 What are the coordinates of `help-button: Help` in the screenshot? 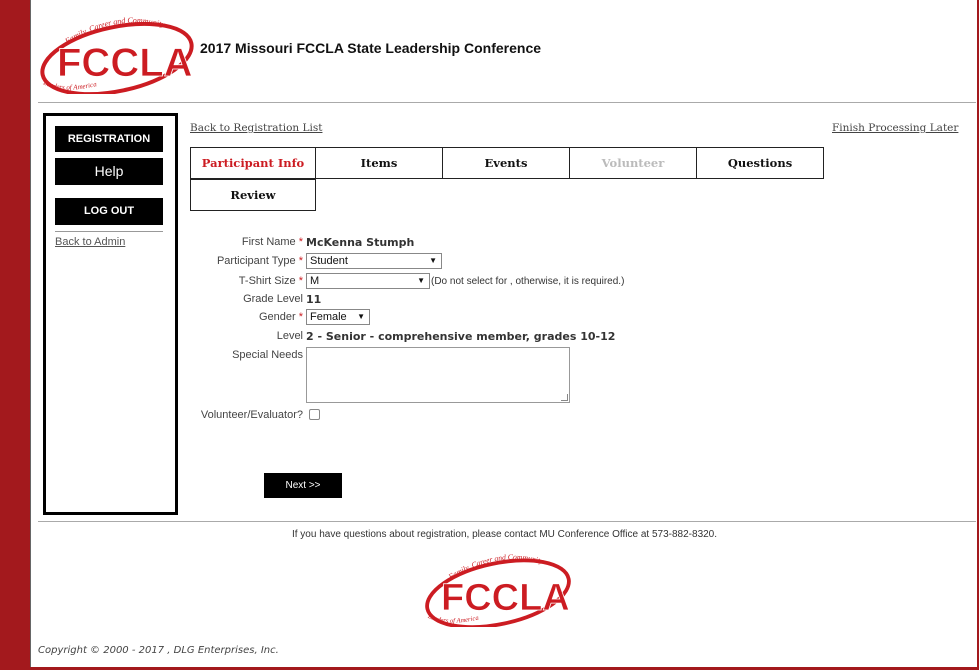 It's located at (109, 171).